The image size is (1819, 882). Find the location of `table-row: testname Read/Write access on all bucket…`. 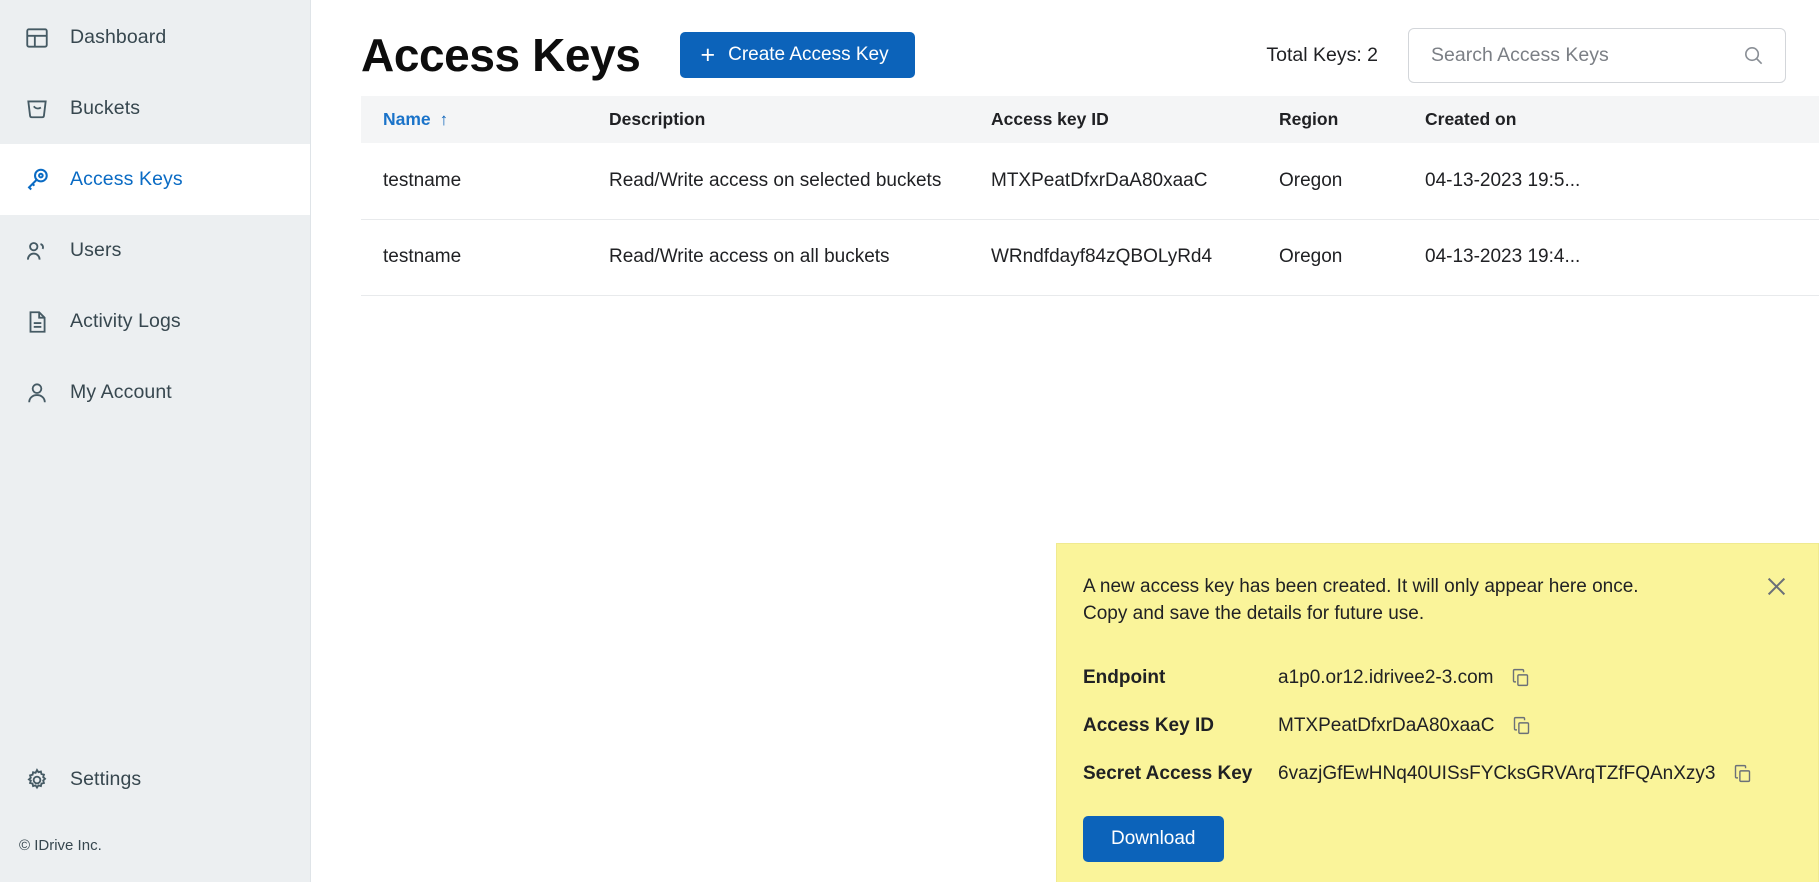

table-row: testname Read/Write access on all bucket… is located at coordinates (1090, 257).